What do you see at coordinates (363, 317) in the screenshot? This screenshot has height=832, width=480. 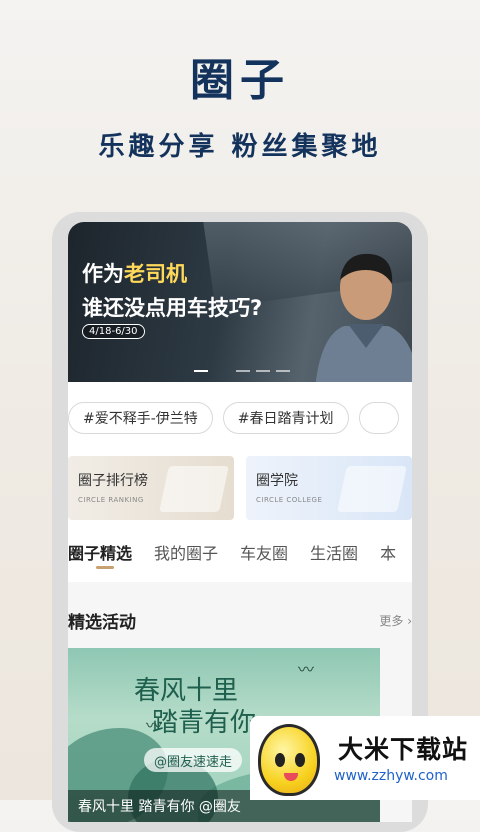 I see `mechanic-illustration` at bounding box center [363, 317].